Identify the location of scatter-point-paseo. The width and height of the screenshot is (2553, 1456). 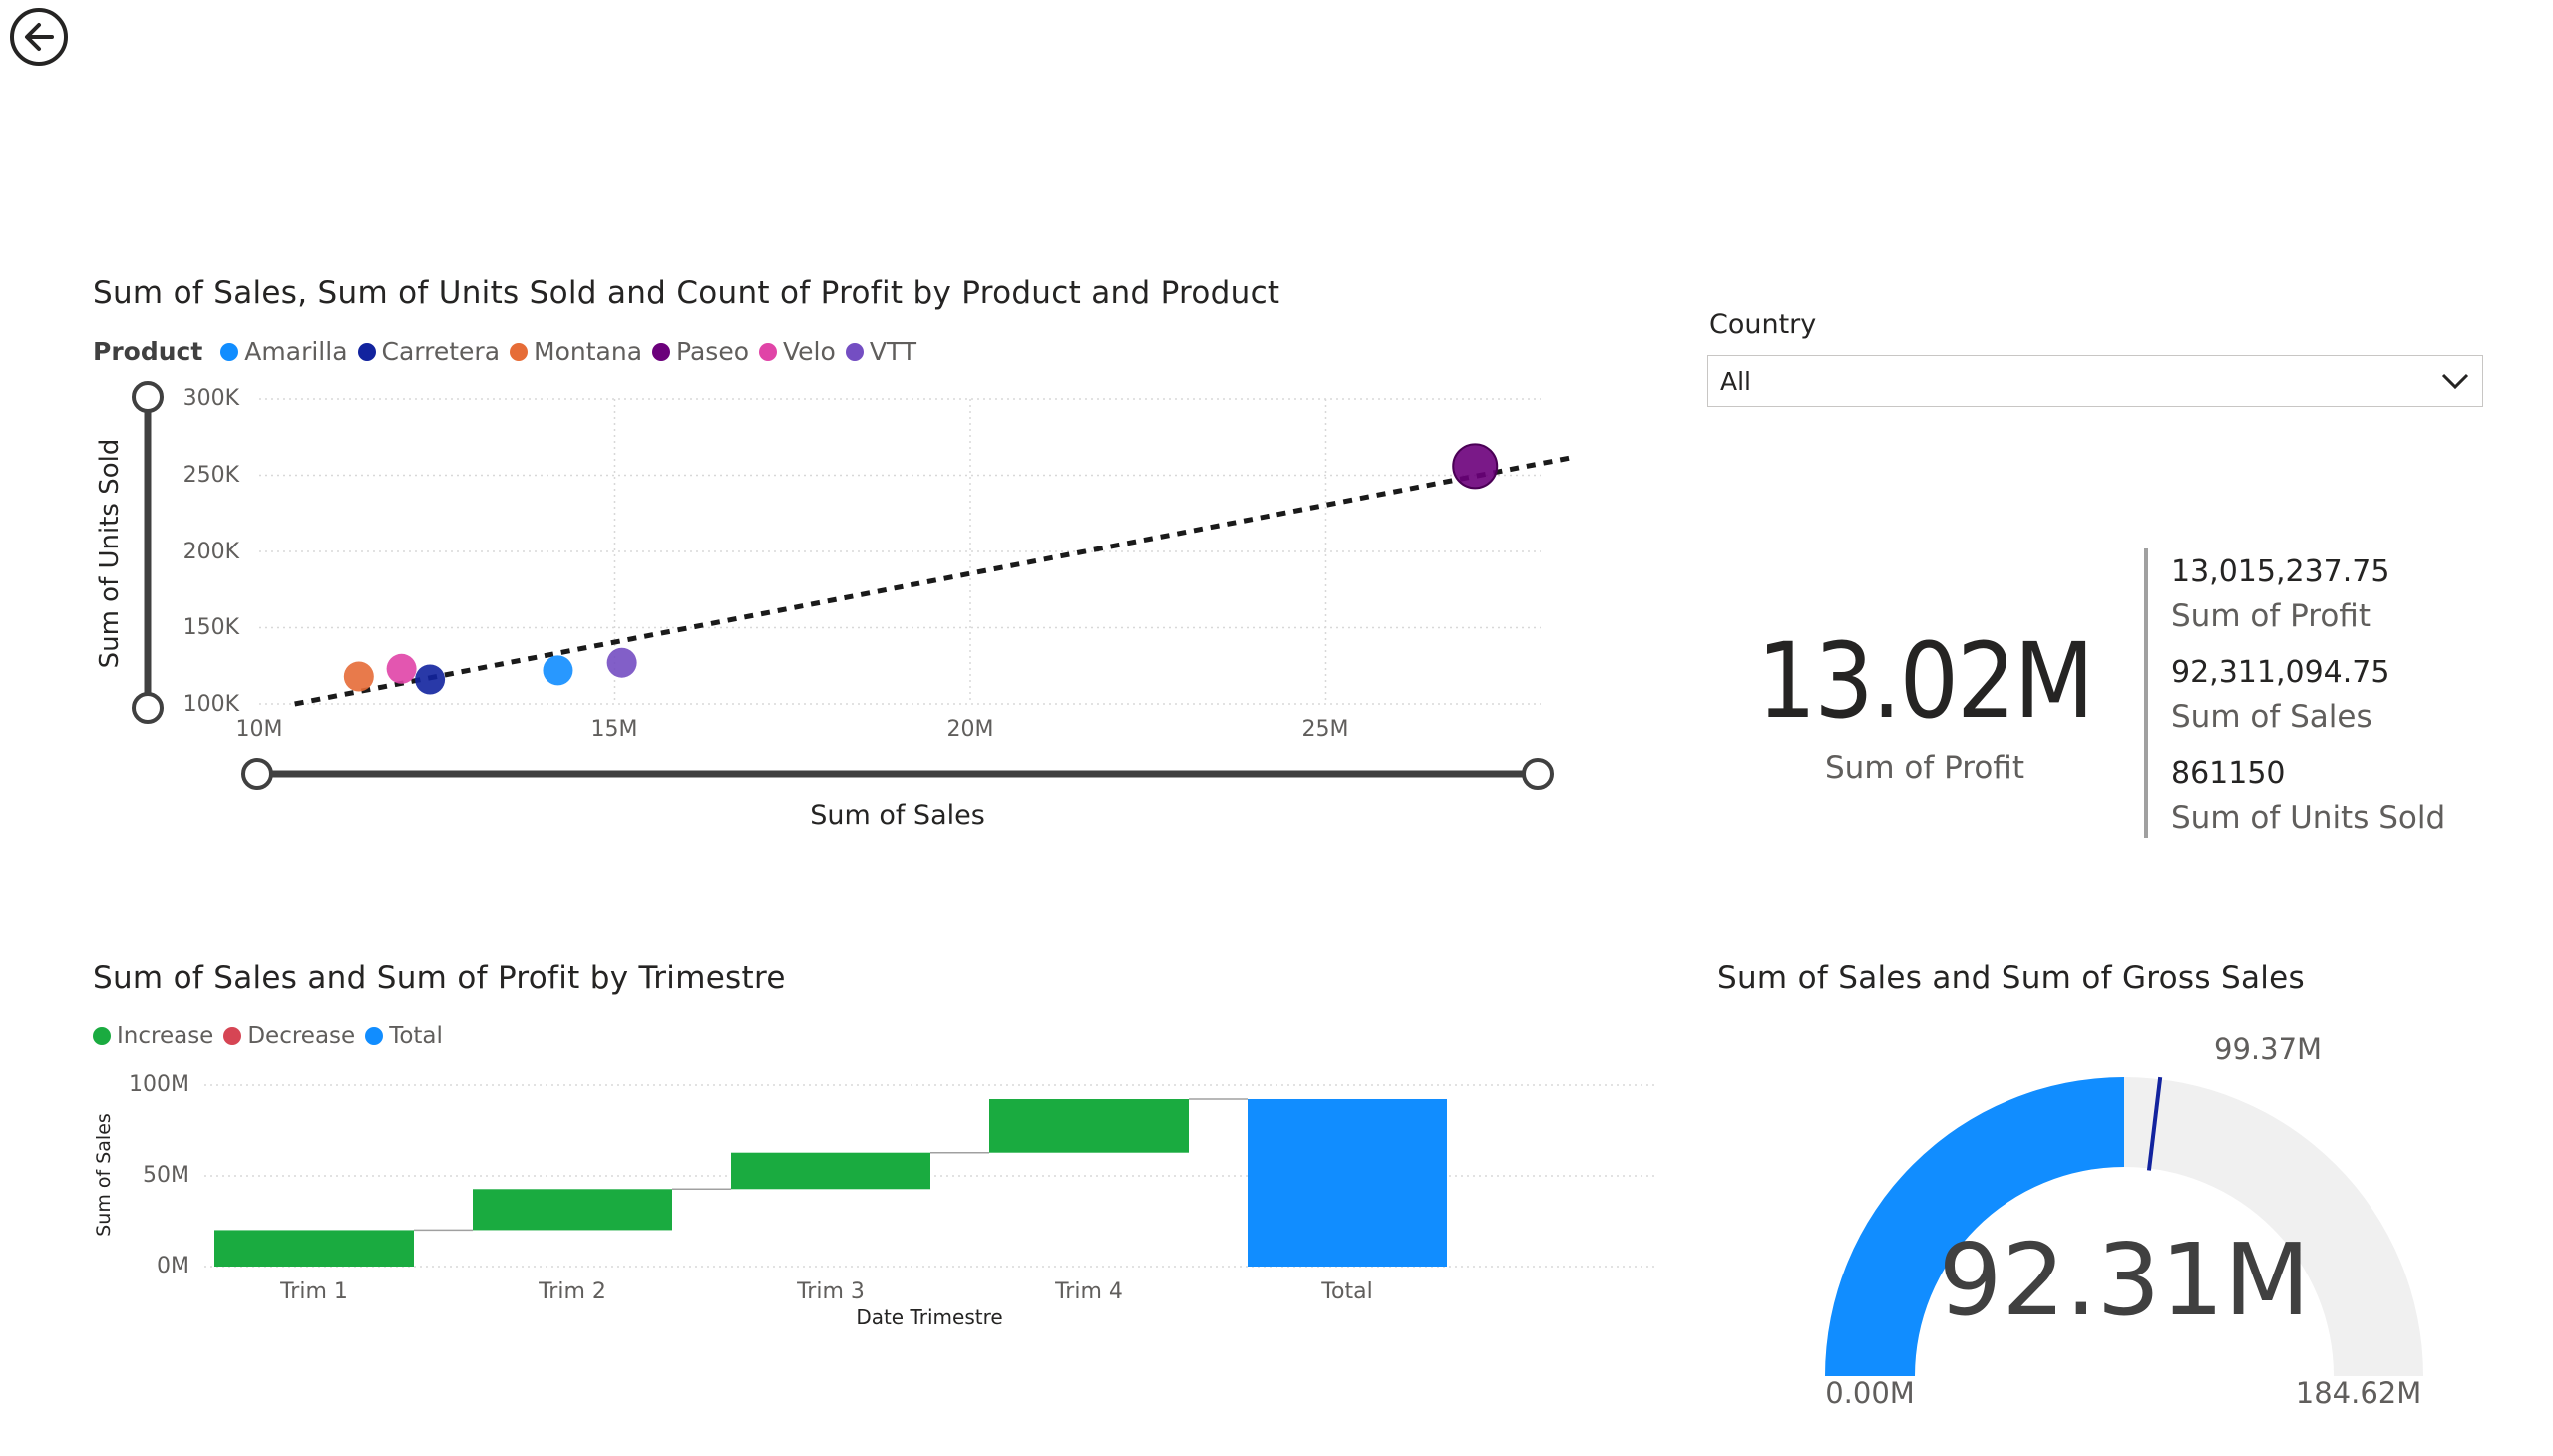
(1476, 466).